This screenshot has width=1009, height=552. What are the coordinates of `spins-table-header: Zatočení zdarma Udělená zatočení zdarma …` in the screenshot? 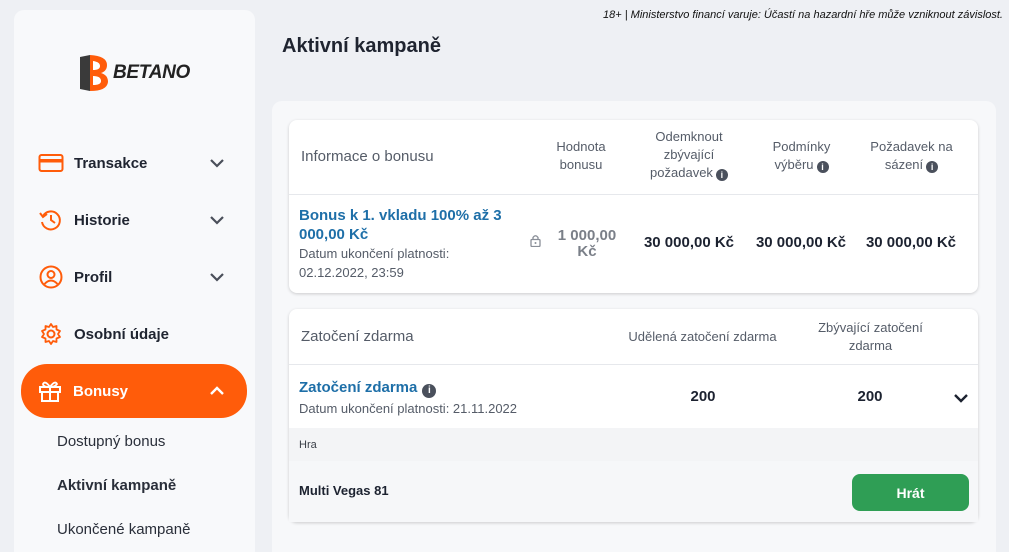 It's located at (633, 337).